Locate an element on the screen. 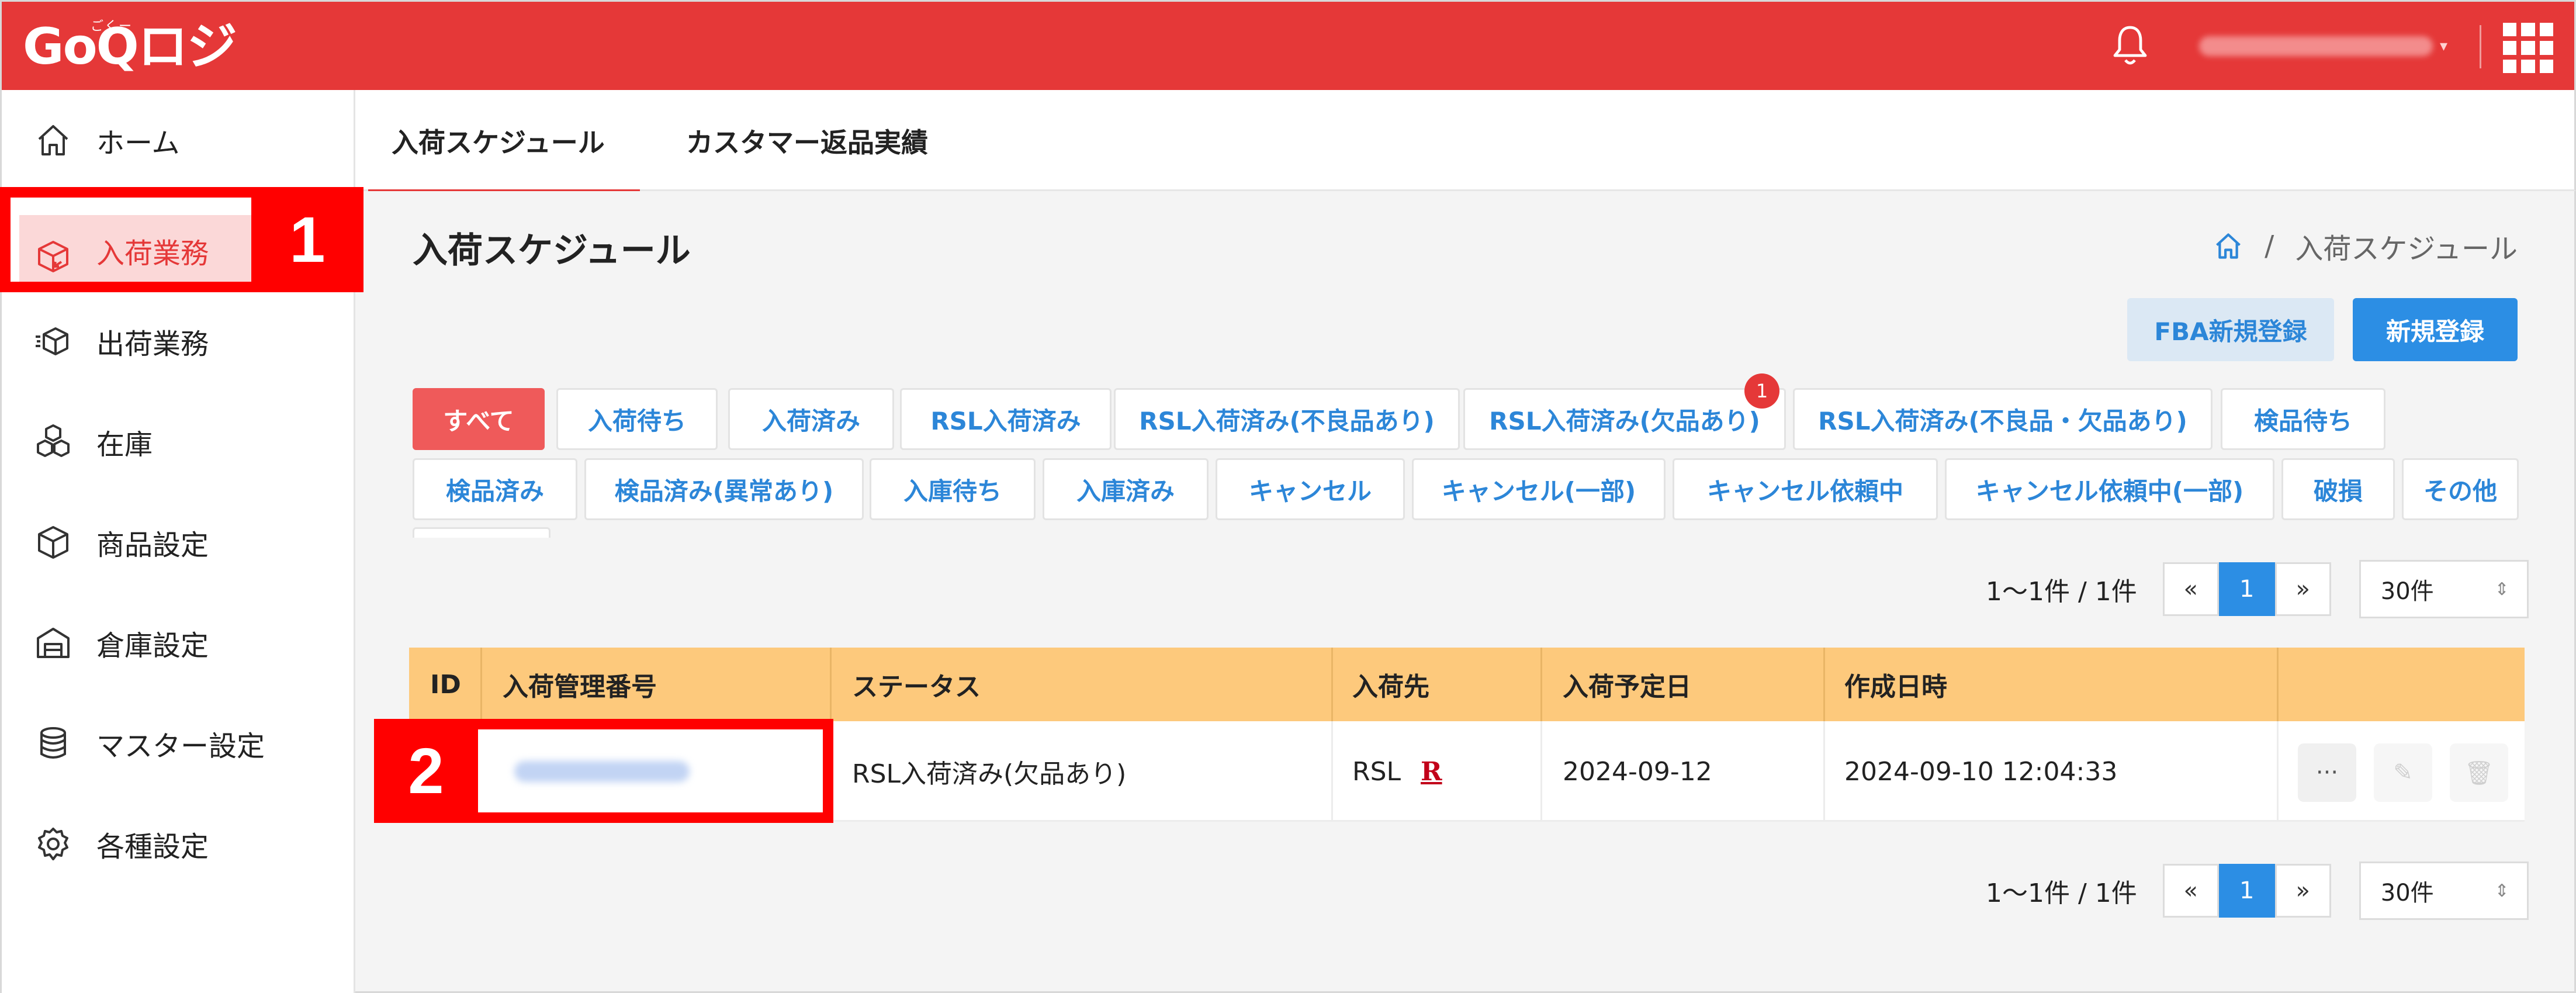 Image resolution: width=2576 pixels, height=993 pixels. sidebar-item-product-settings: 商品設定 is located at coordinates (179, 542).